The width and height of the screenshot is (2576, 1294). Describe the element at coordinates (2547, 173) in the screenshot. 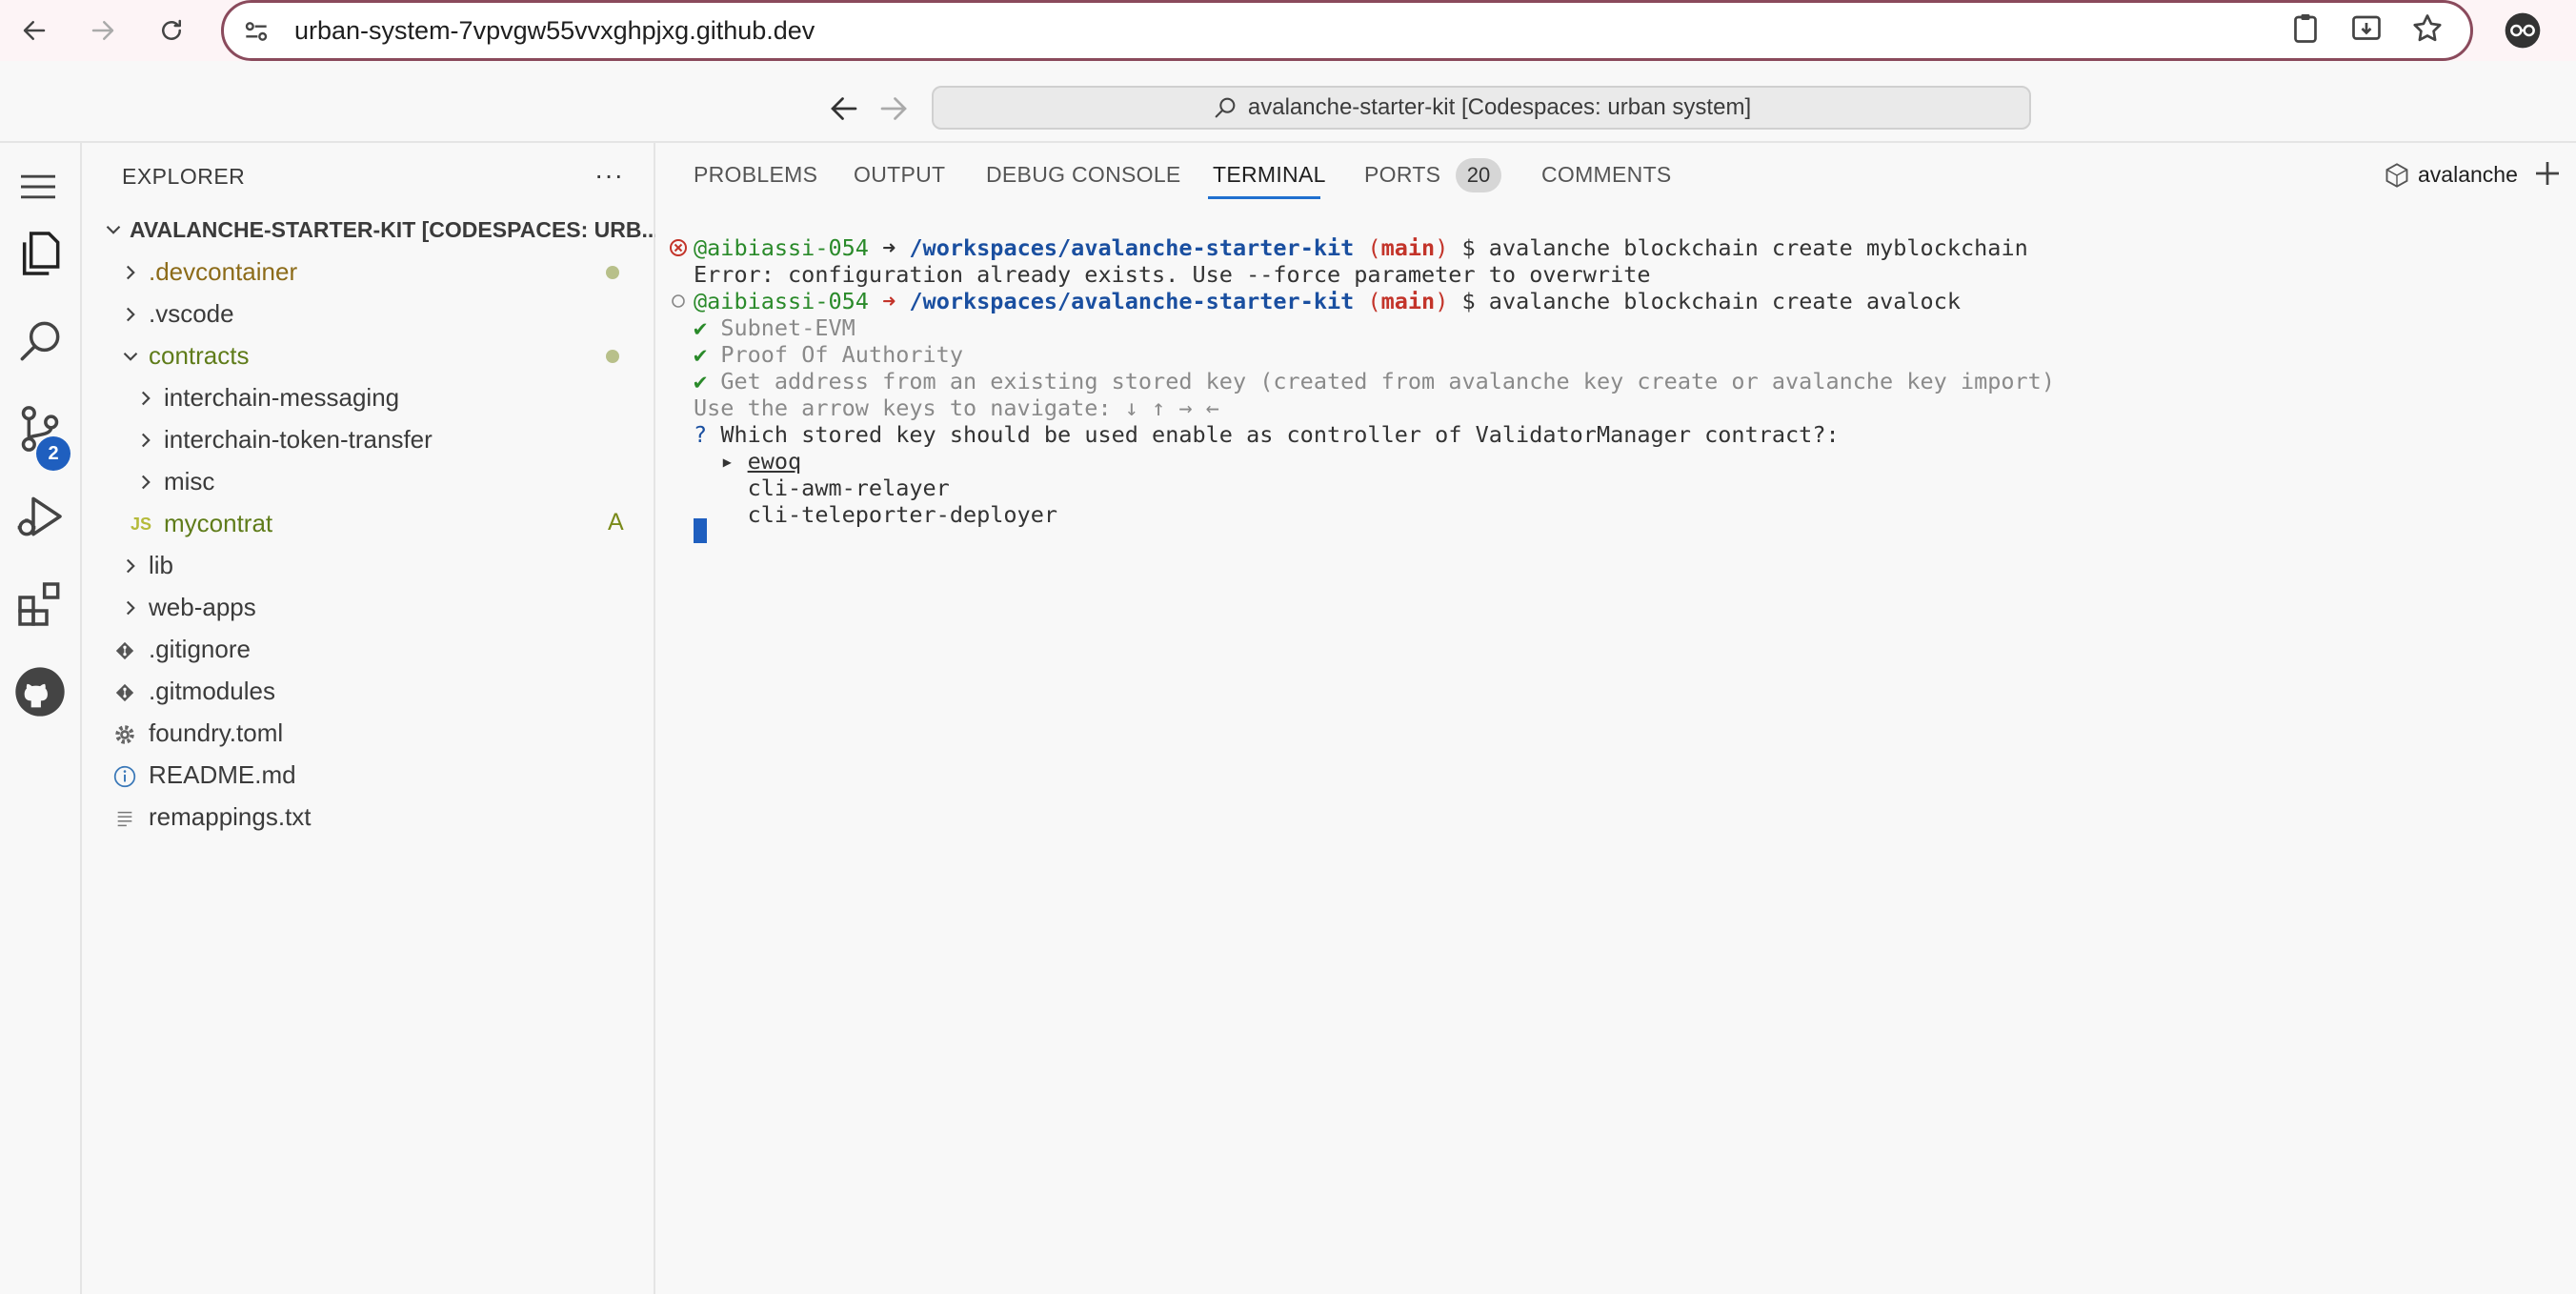

I see `new-terminal-icon` at that location.